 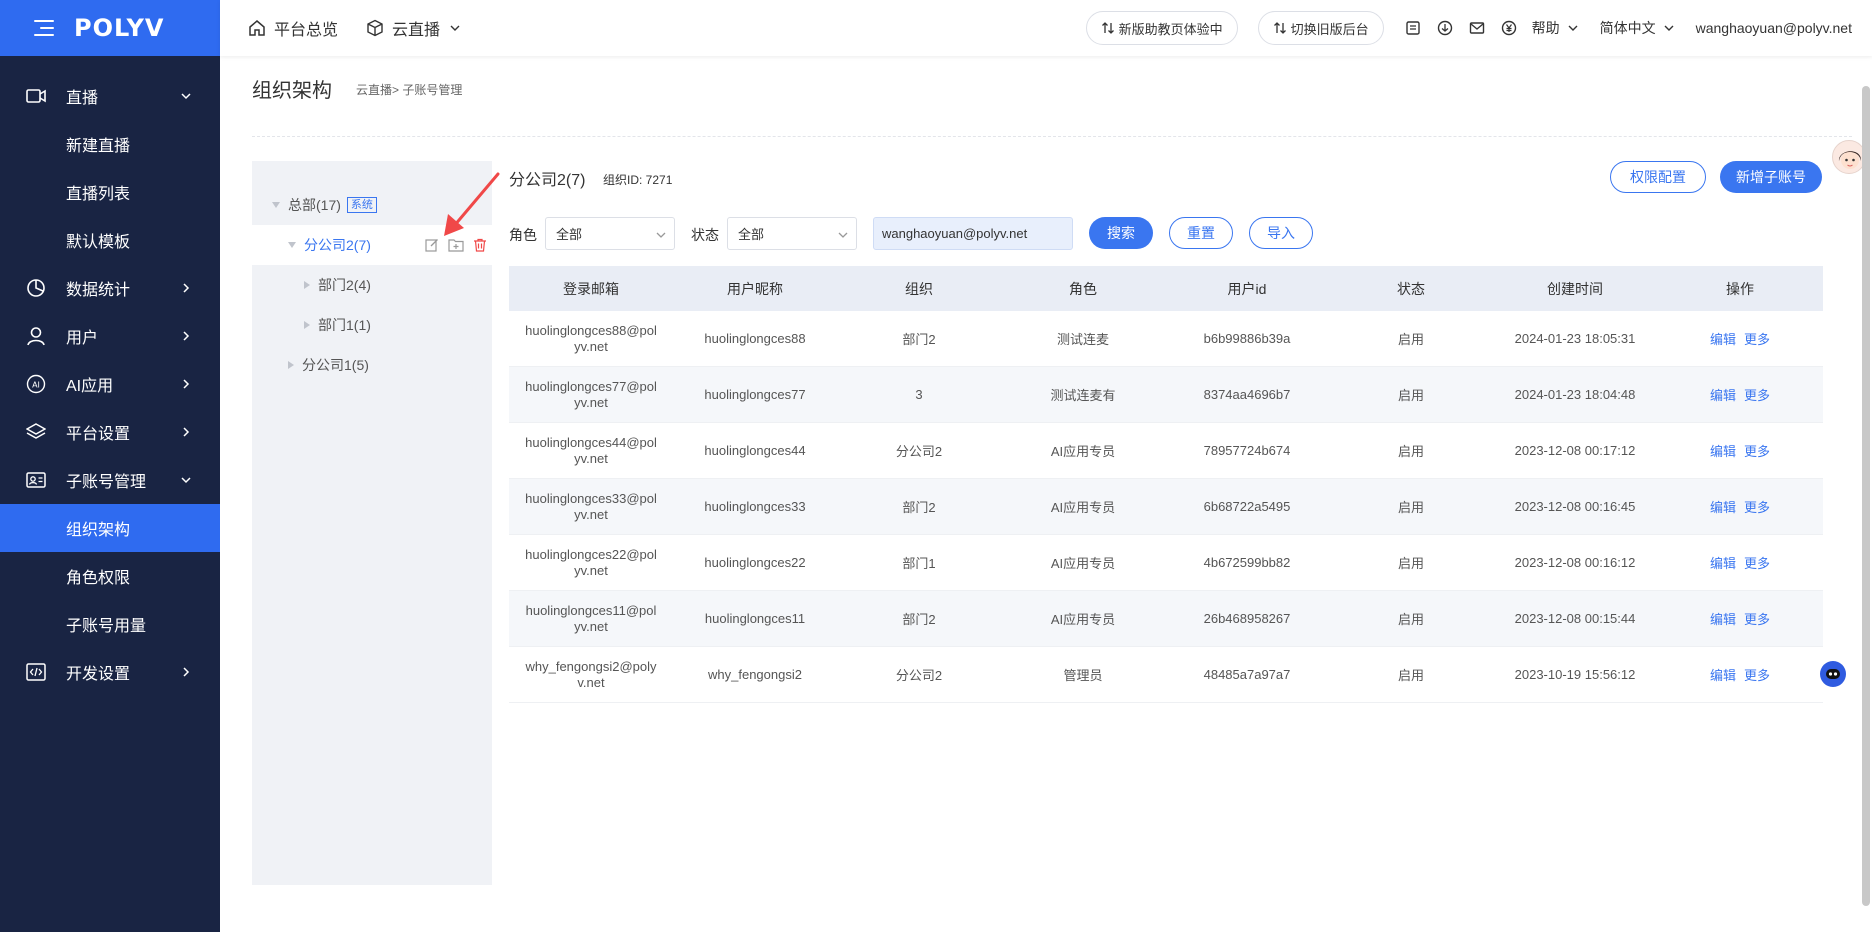 What do you see at coordinates (1082, 339) in the screenshot?
I see `cell-role: 测试连麦` at bounding box center [1082, 339].